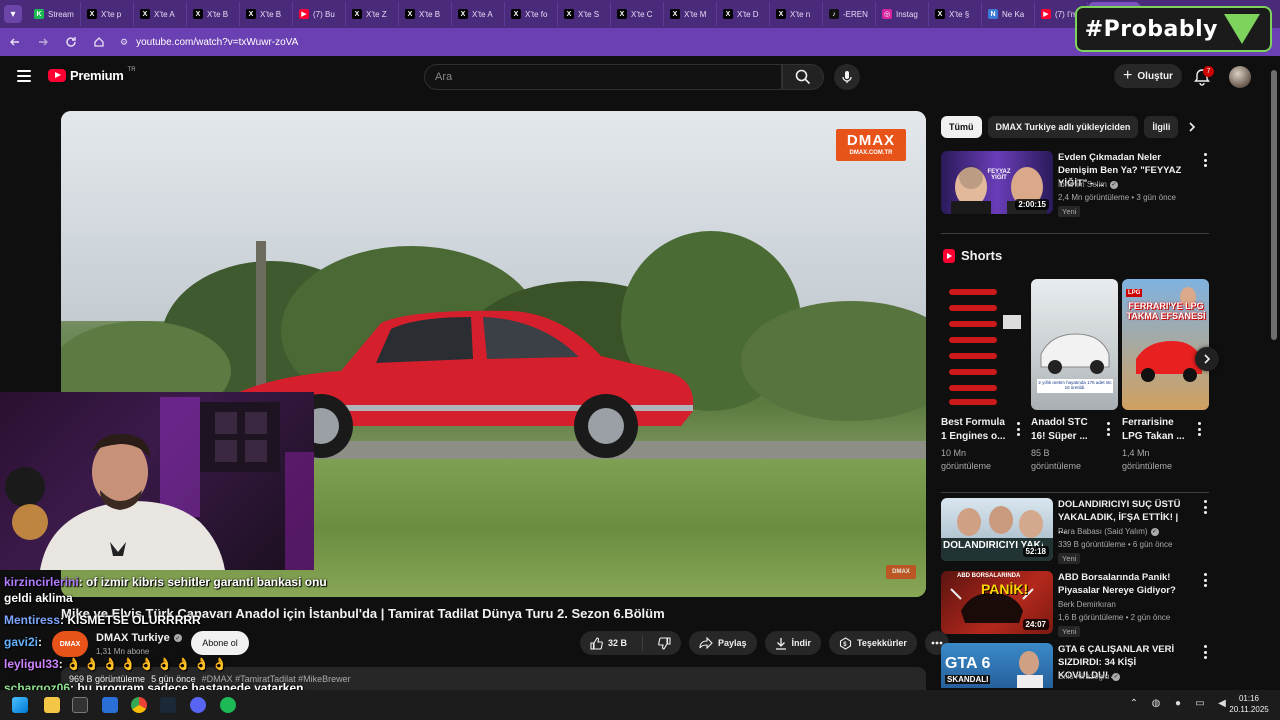 This screenshot has width=1280, height=720. What do you see at coordinates (1178, 703) in the screenshot?
I see `microphone-icon: ●` at bounding box center [1178, 703].